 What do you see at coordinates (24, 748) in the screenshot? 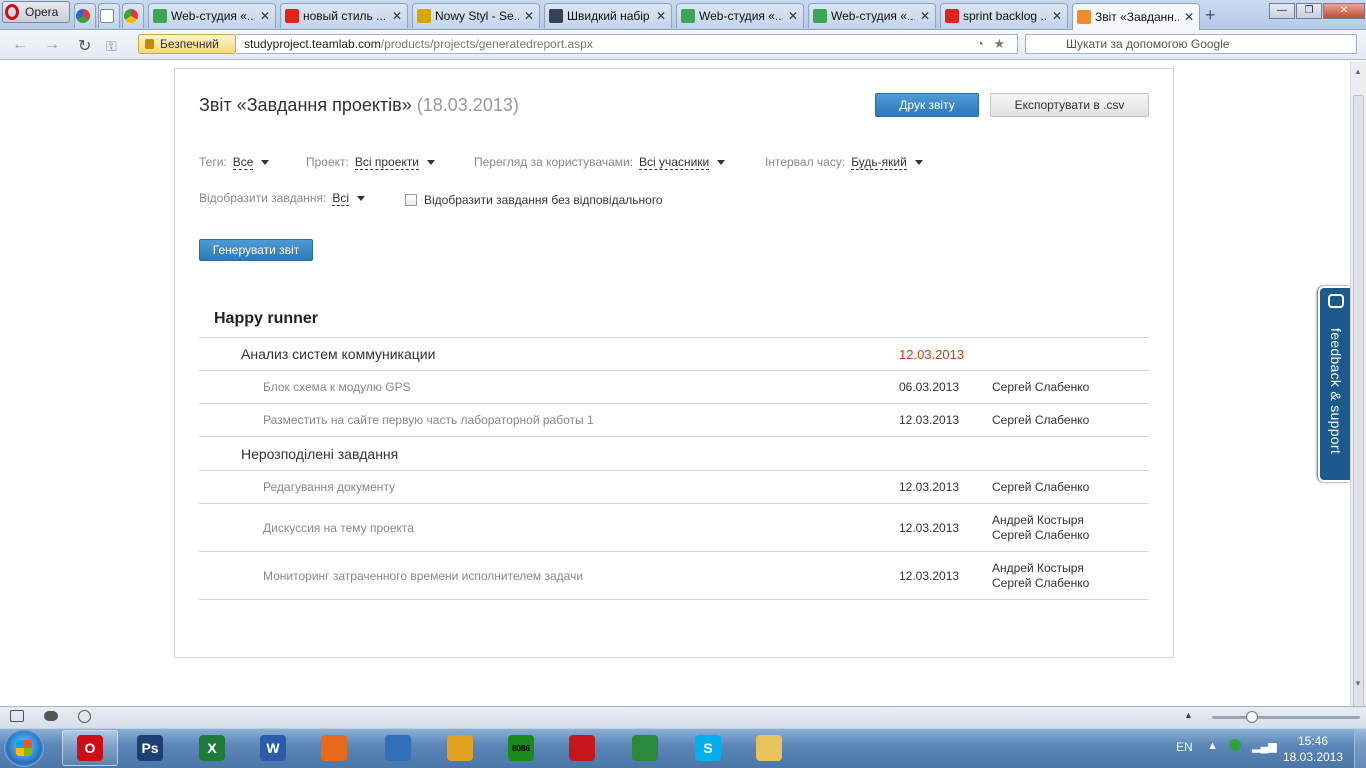
I see `start-button` at bounding box center [24, 748].